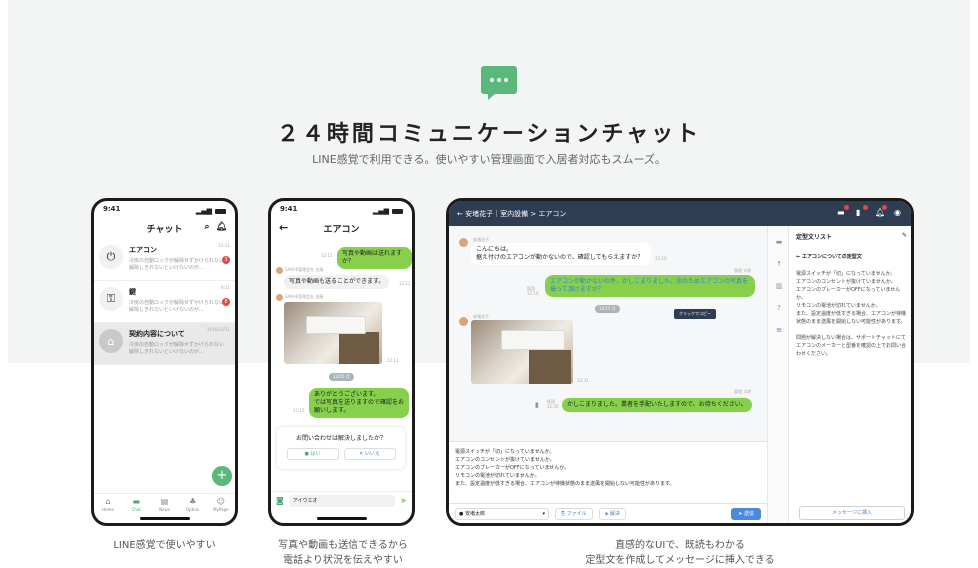 This screenshot has width=978, height=568. What do you see at coordinates (312, 454) in the screenshot?
I see `yes-button: ● はい` at bounding box center [312, 454].